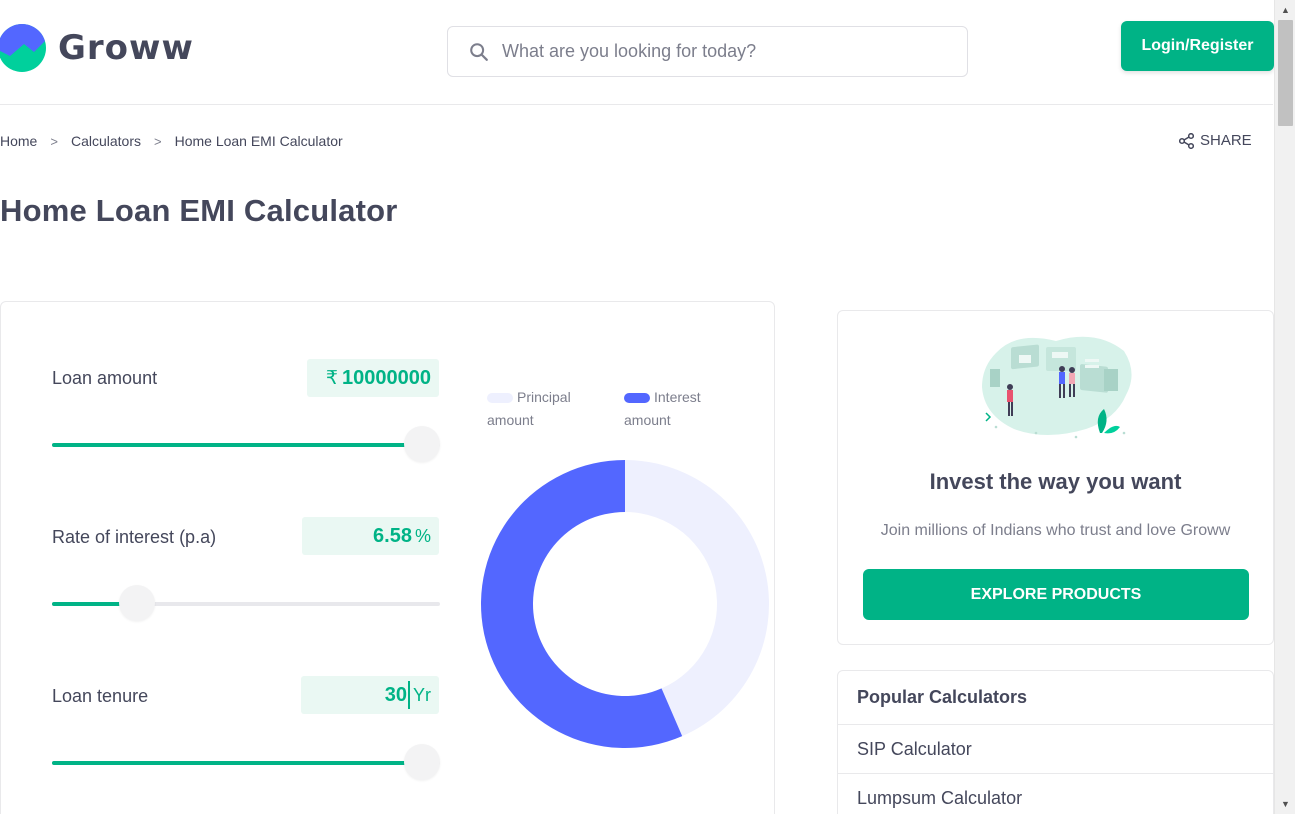 This screenshot has width=1295, height=814. What do you see at coordinates (422, 535) in the screenshot?
I see `interest-rate-unit: %` at bounding box center [422, 535].